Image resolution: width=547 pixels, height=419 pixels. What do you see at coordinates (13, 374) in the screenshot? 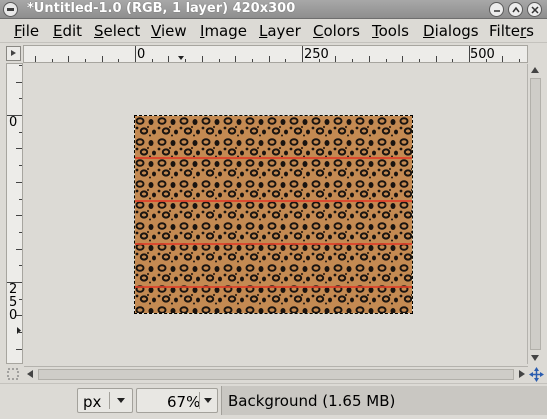
I see `quick-mask-icon` at bounding box center [13, 374].